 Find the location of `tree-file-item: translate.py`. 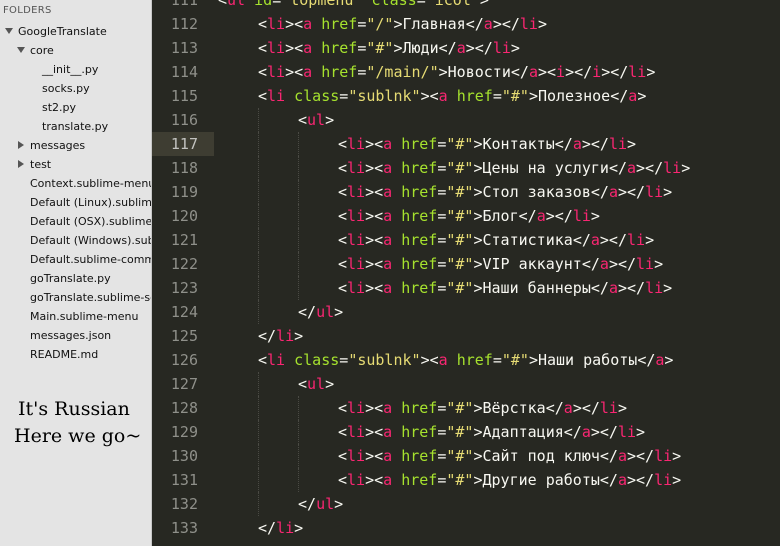

tree-file-item: translate.py is located at coordinates (75, 126).